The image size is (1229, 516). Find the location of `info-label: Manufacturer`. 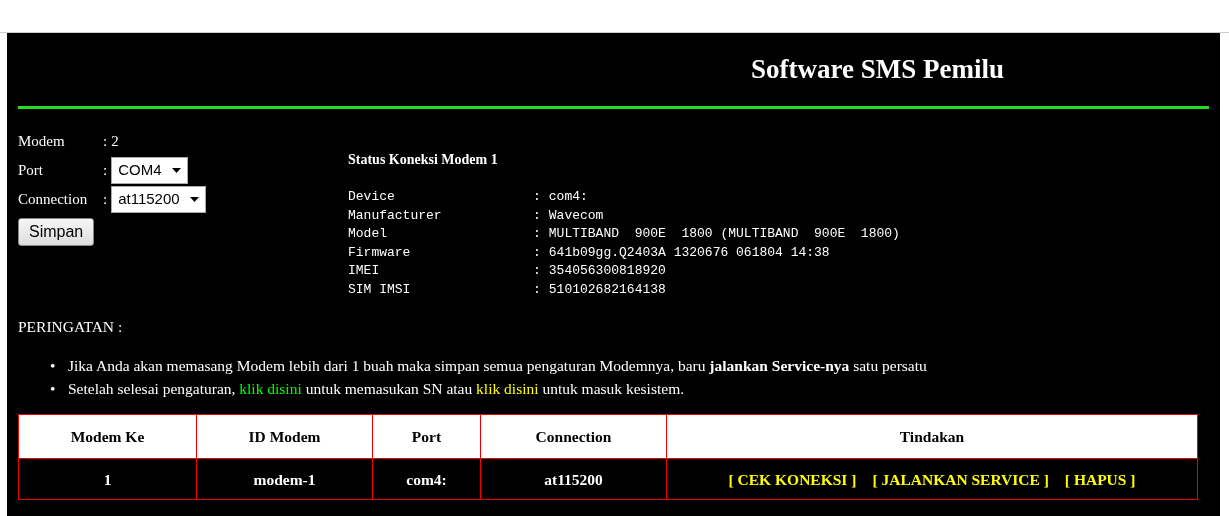

info-label: Manufacturer is located at coordinates (395, 215).